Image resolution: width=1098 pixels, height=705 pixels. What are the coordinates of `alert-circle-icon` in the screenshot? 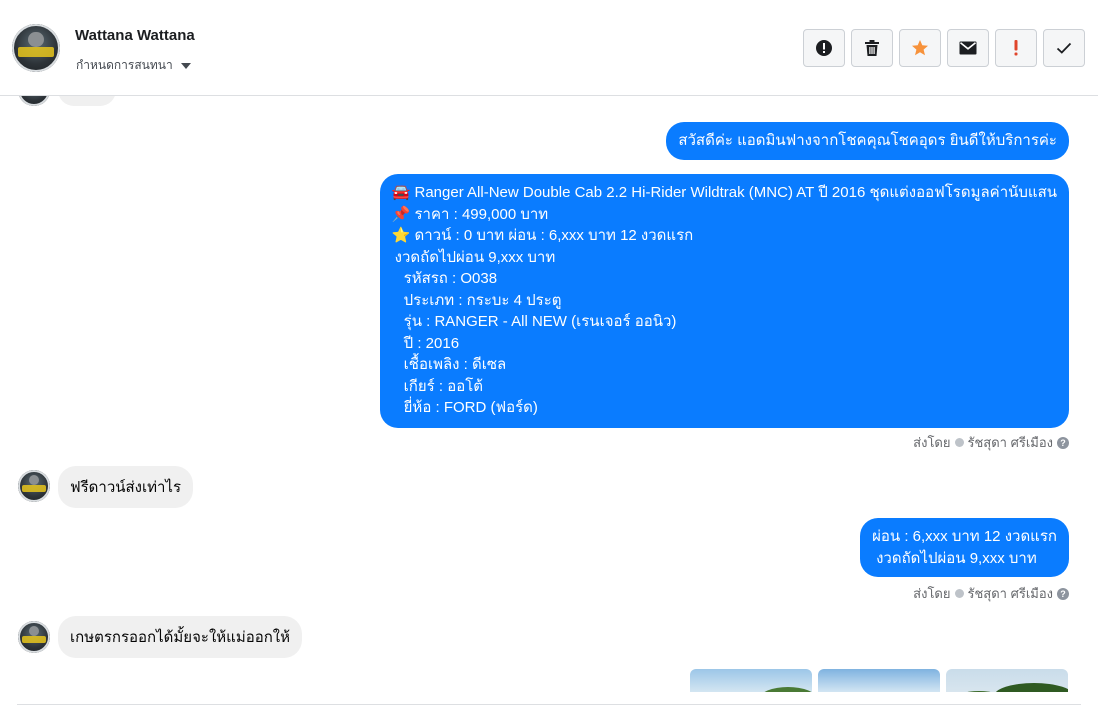 It's located at (824, 48).